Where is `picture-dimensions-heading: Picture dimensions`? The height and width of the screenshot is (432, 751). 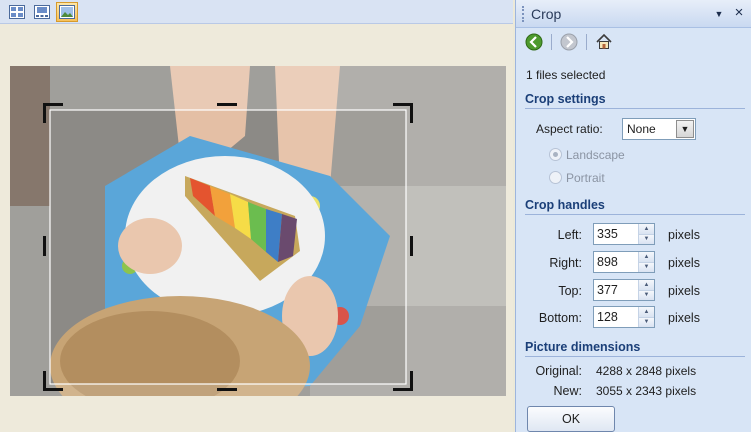
picture-dimensions-heading: Picture dimensions is located at coordinates (635, 348).